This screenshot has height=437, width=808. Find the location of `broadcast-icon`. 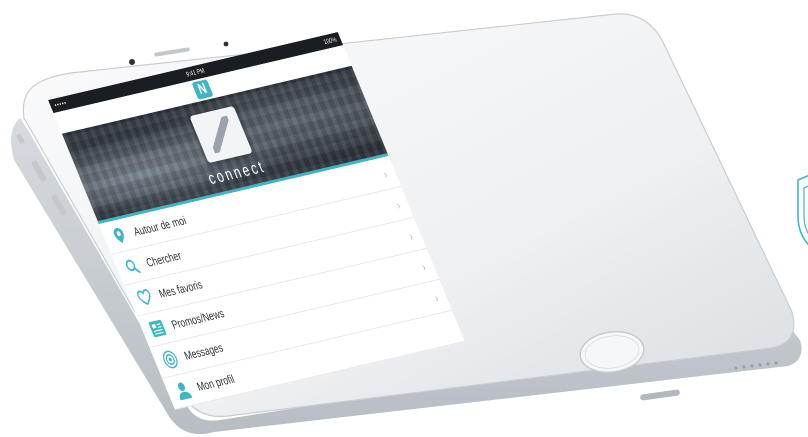

broadcast-icon is located at coordinates (170, 359).